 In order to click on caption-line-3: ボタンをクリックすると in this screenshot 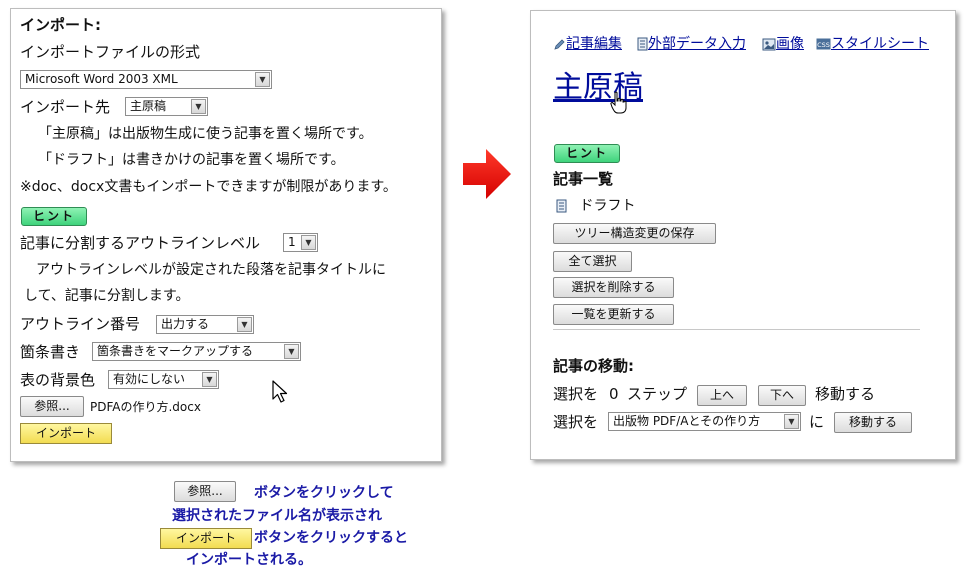, I will do `click(331, 538)`.